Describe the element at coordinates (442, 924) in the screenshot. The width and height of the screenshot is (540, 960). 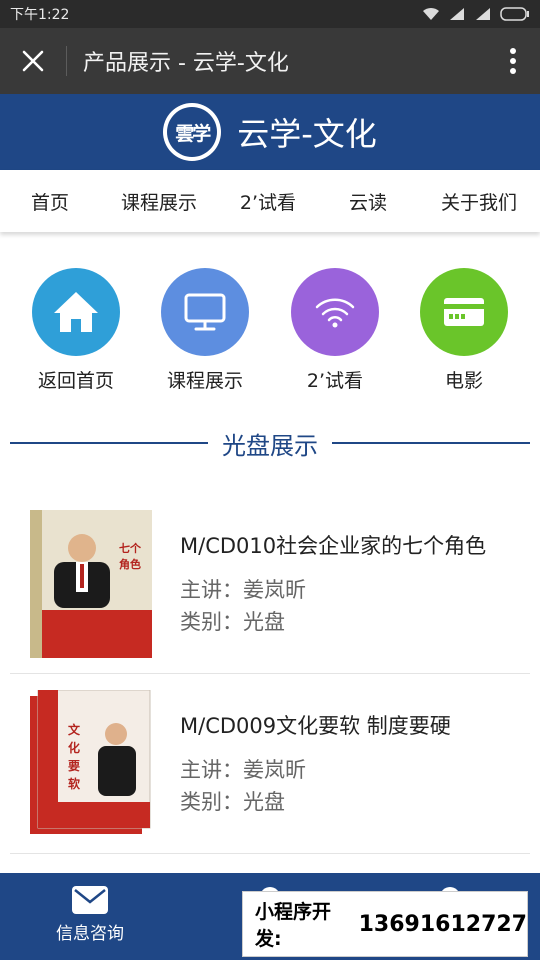
I see `ad-phone: 13691612727` at that location.